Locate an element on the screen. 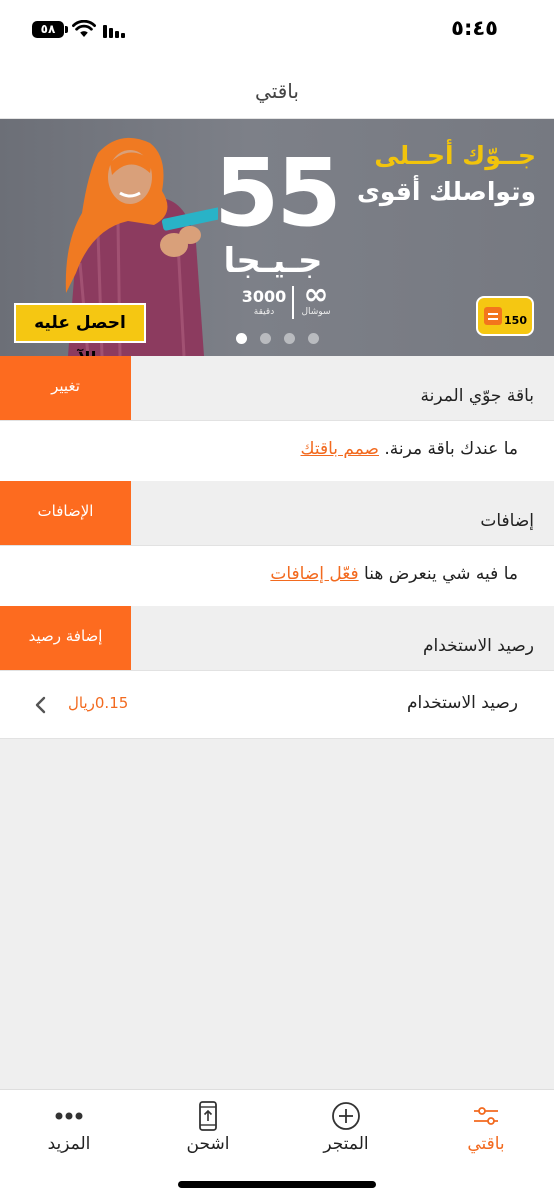 This screenshot has height=1201, width=554. sim-card-icon: 150 is located at coordinates (505, 316).